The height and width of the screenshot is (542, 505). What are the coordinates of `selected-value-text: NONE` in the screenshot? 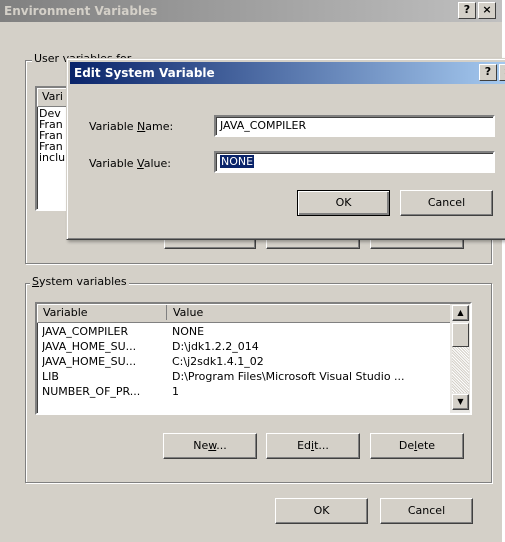 It's located at (237, 161).